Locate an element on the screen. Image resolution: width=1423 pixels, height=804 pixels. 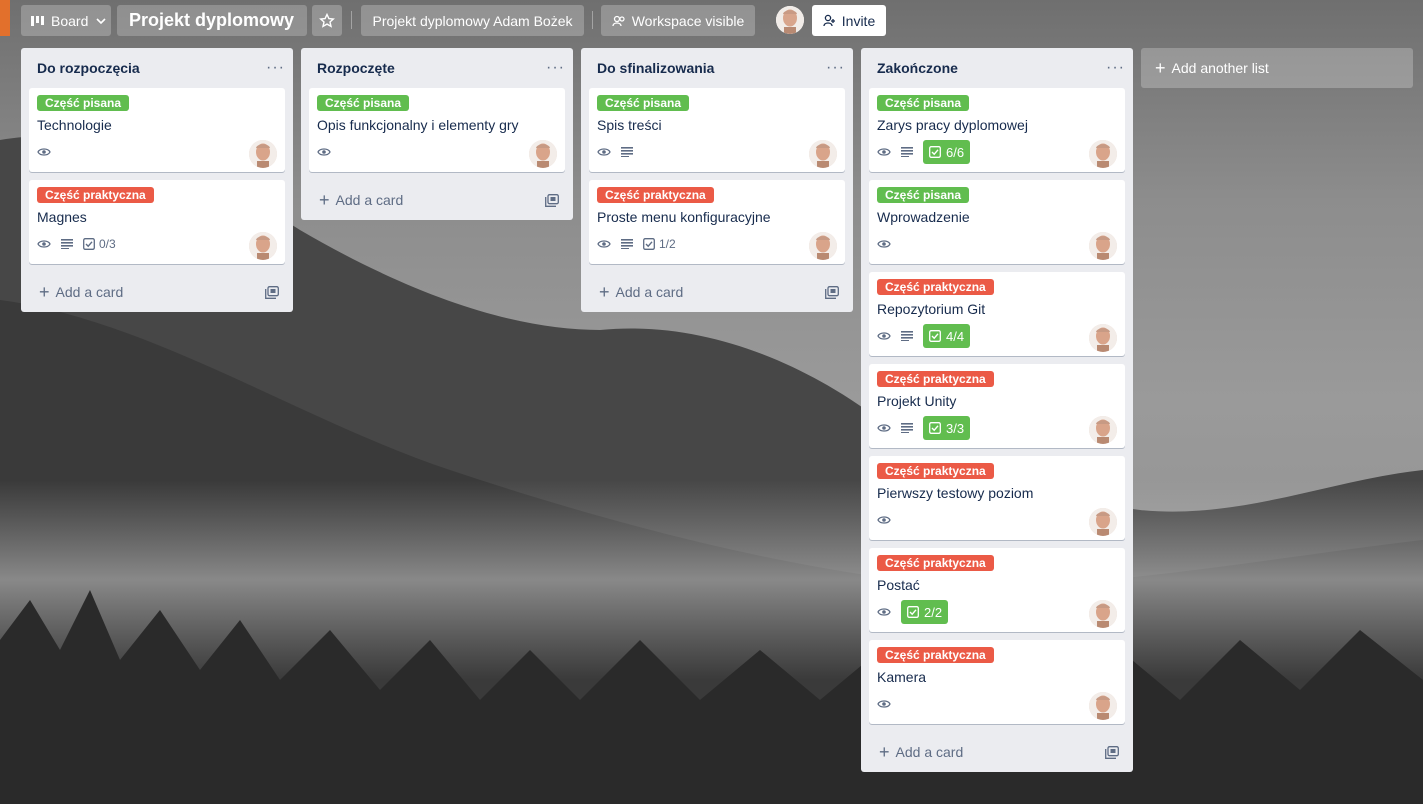
board-view-icon is located at coordinates (38, 21).